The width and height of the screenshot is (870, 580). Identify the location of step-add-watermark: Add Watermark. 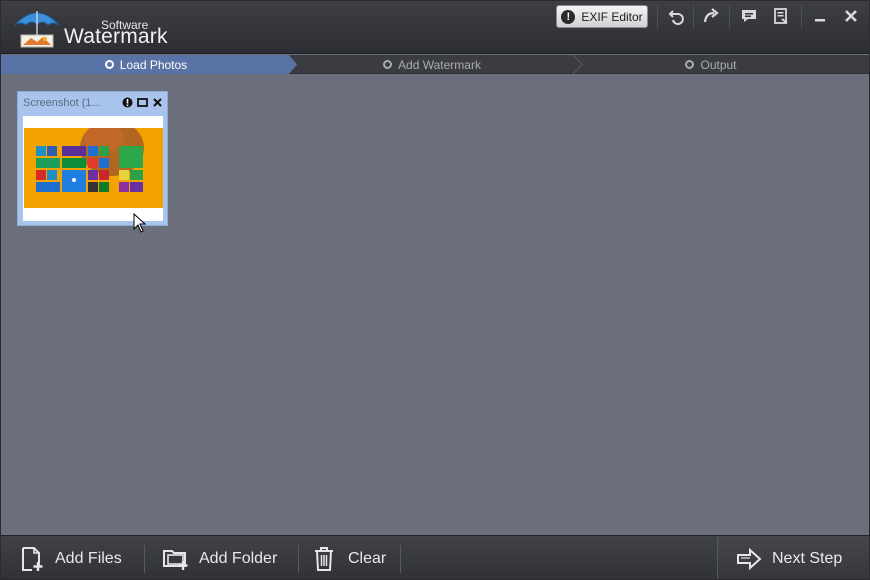
(432, 64).